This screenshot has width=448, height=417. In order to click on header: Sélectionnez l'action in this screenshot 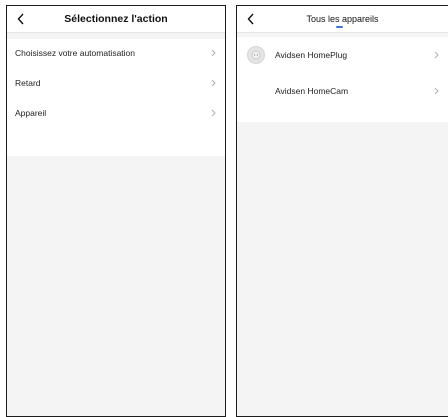, I will do `click(116, 19)`.